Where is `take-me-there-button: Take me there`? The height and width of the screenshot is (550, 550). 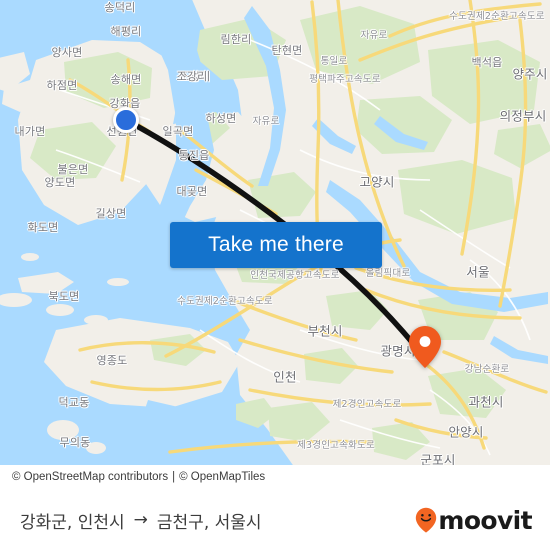
take-me-there-button: Take me there is located at coordinates (276, 245).